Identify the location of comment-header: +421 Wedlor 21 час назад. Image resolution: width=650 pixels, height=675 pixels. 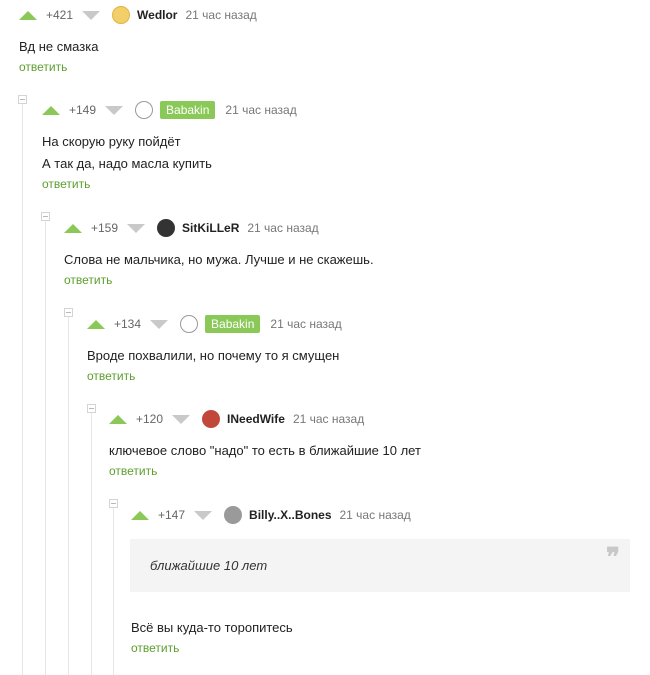
(138, 15).